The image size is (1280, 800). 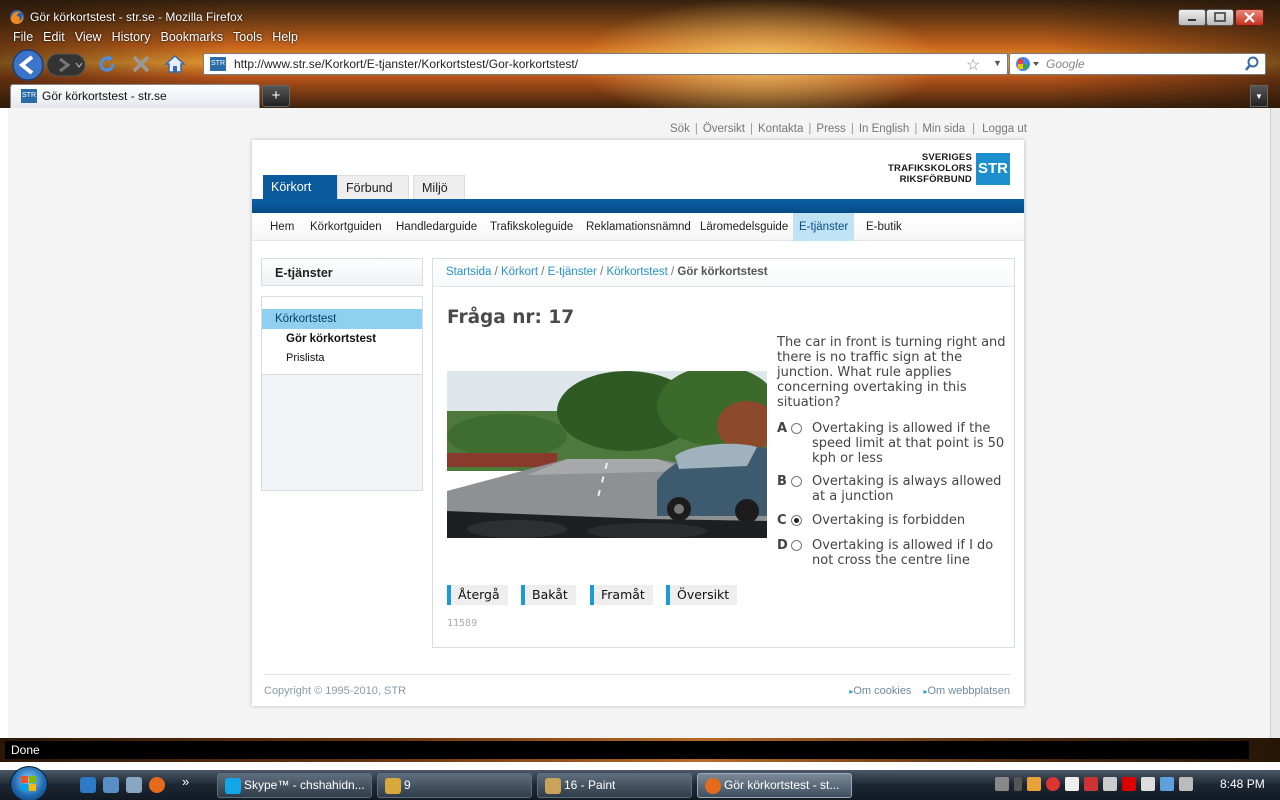 I want to click on link-oversikt: Översikt, so click(x=724, y=129).